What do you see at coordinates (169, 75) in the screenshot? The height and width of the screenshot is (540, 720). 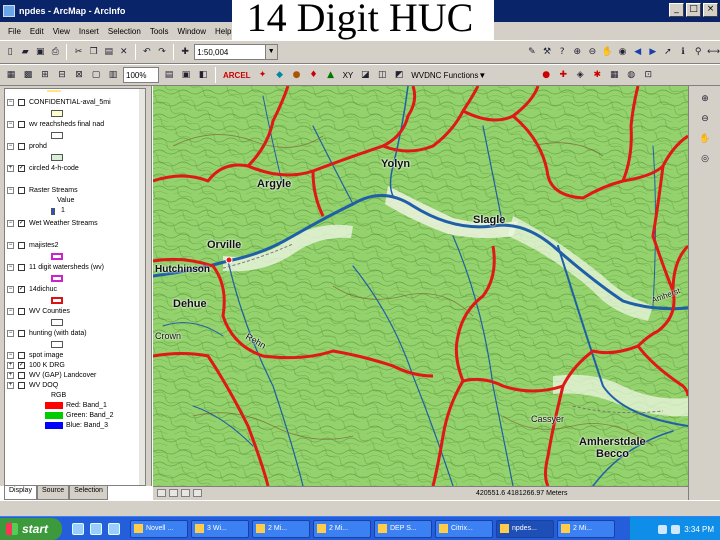 I see `toggle-draft-icon: ▤` at bounding box center [169, 75].